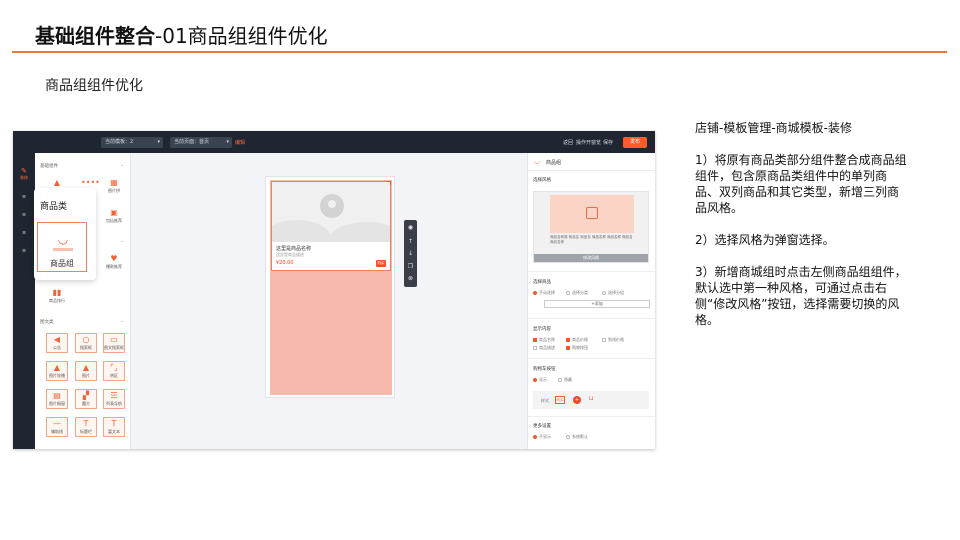 The width and height of the screenshot is (960, 540). I want to click on check-name: 商品名称, so click(544, 340).